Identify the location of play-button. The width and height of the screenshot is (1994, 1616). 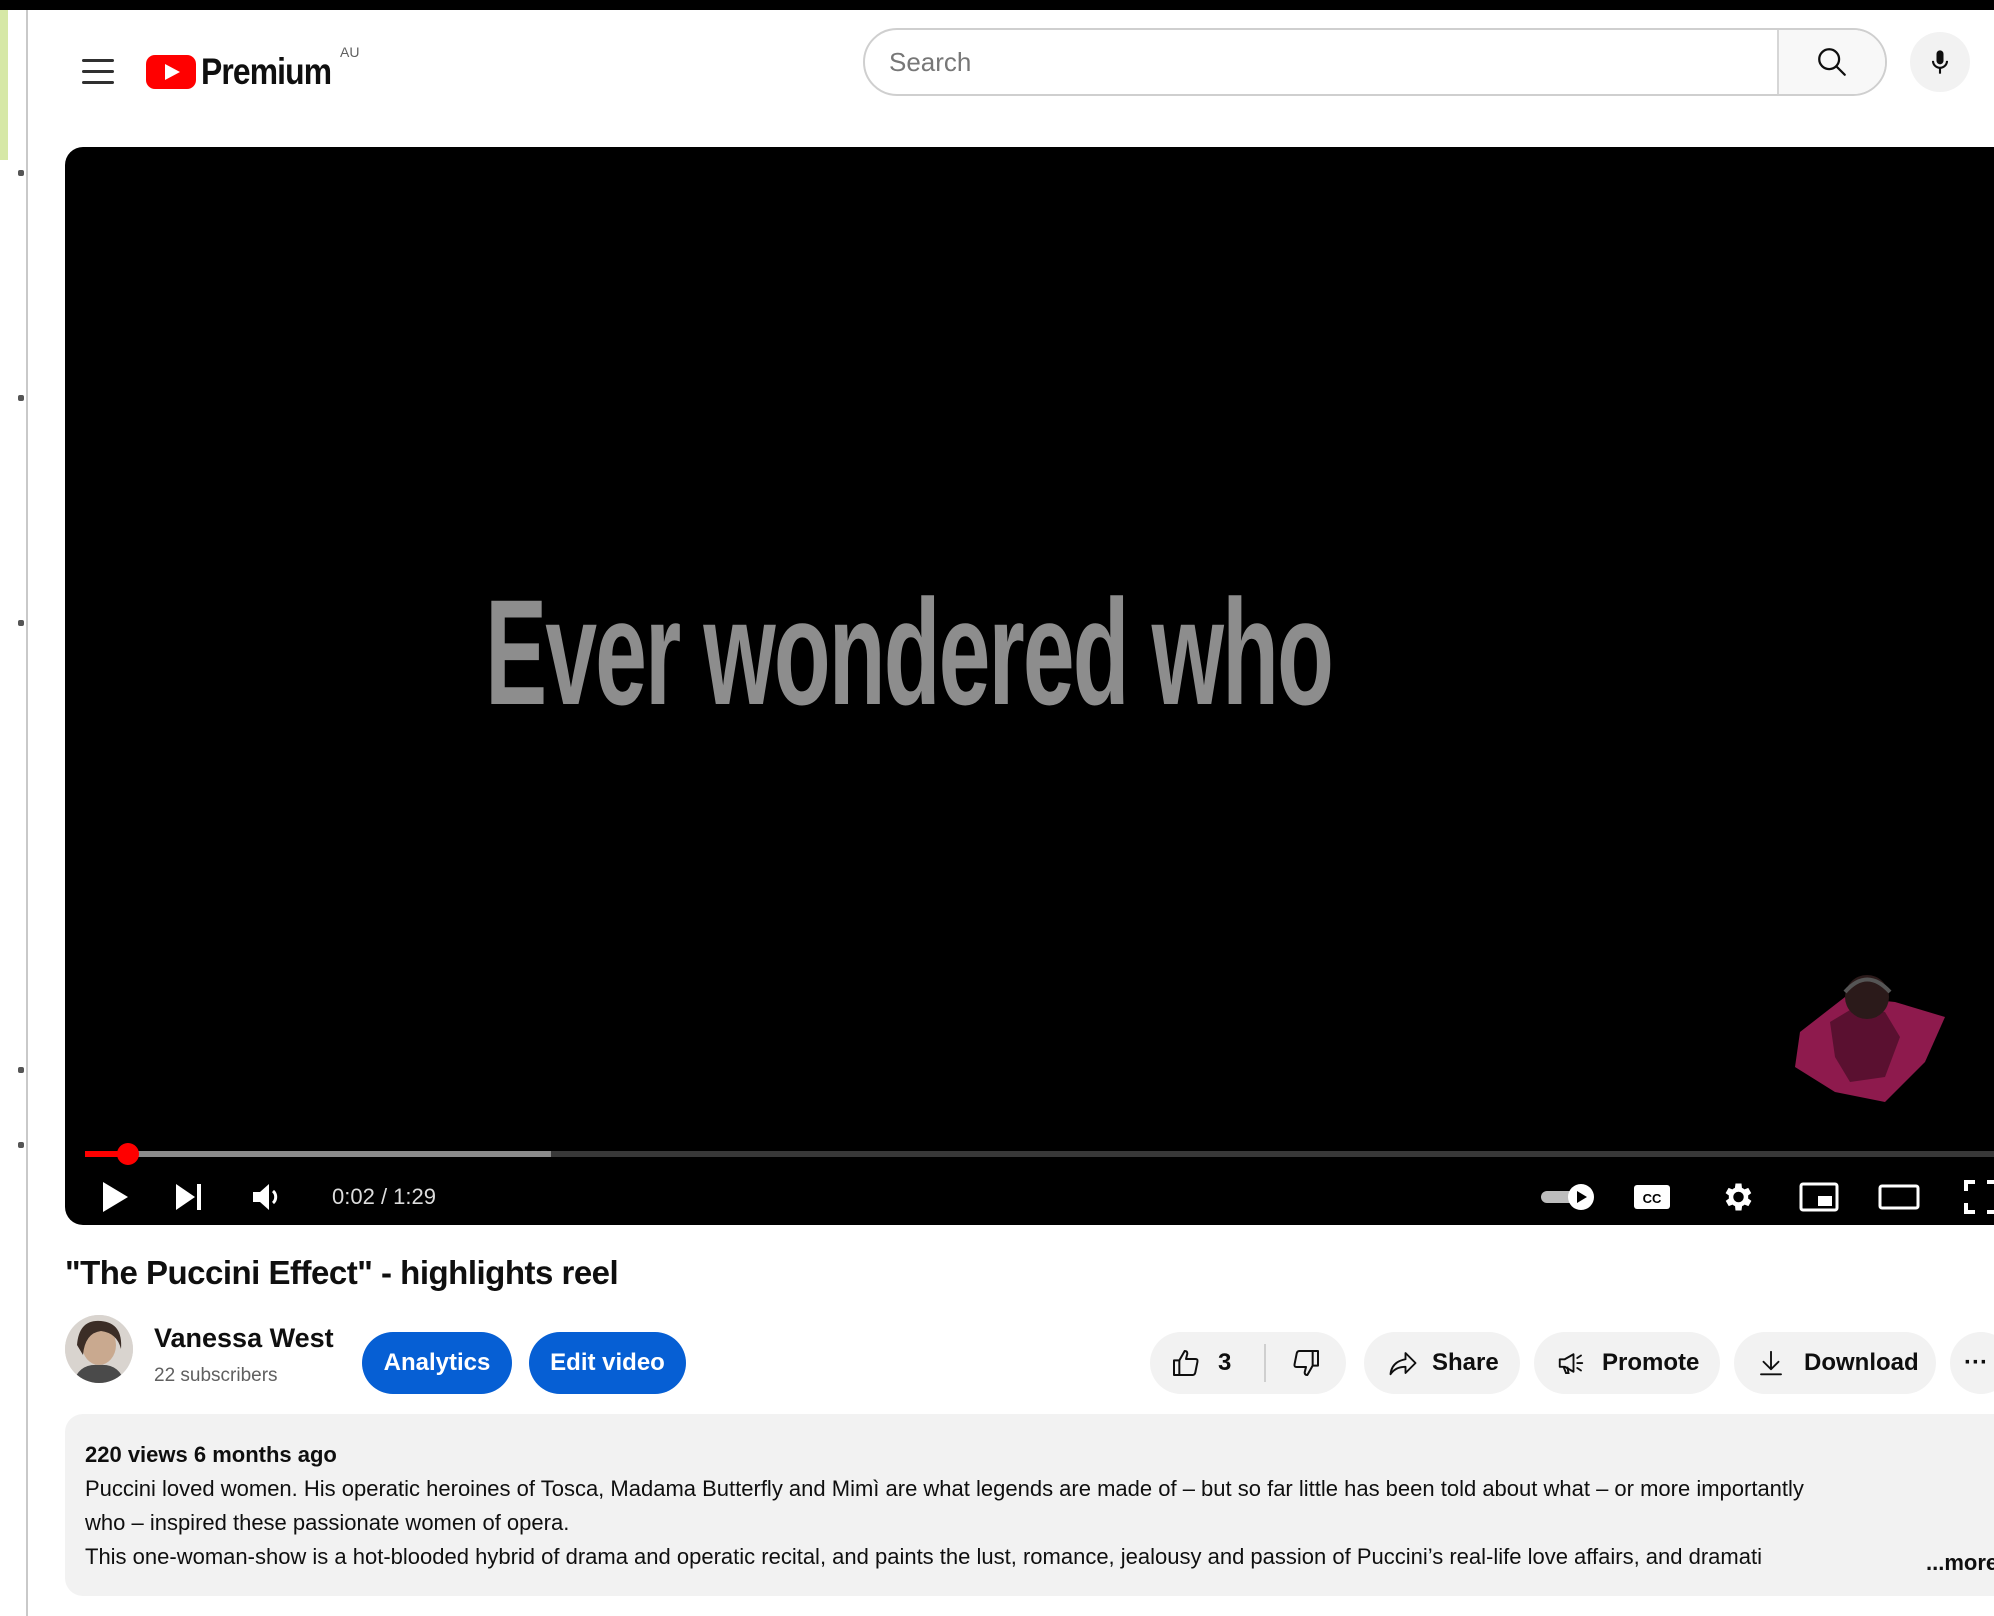
(115, 1197).